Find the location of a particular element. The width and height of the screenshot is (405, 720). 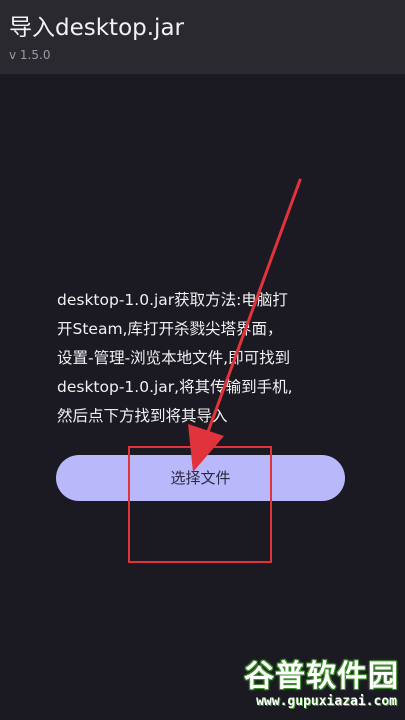

watermark-url: www.gupuxiazai.com is located at coordinates (326, 701).